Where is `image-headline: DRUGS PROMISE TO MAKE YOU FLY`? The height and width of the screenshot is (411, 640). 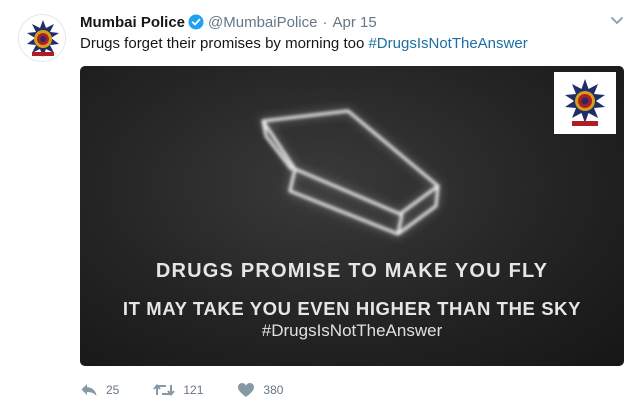 image-headline: DRUGS PROMISE TO MAKE YOU FLY is located at coordinates (352, 271).